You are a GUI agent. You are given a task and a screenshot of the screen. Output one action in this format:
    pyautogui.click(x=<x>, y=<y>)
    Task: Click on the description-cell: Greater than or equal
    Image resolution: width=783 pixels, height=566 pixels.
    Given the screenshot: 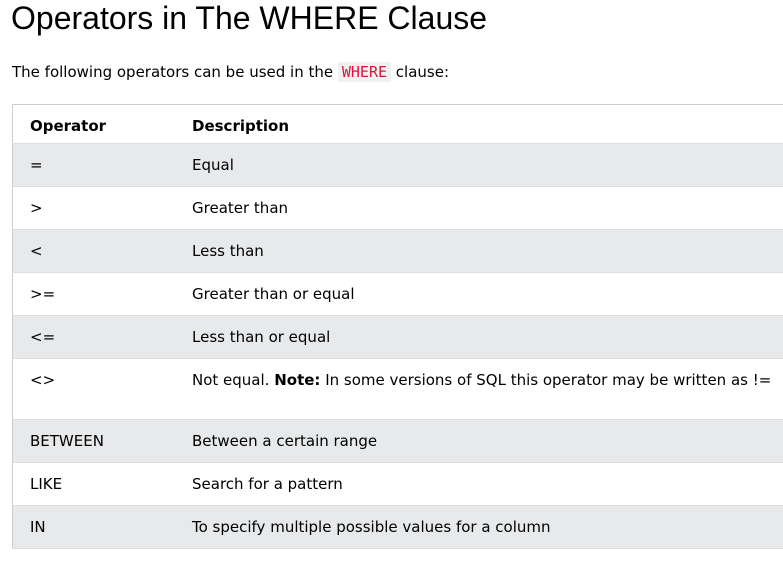 What is the action you would take?
    pyautogui.click(x=273, y=294)
    